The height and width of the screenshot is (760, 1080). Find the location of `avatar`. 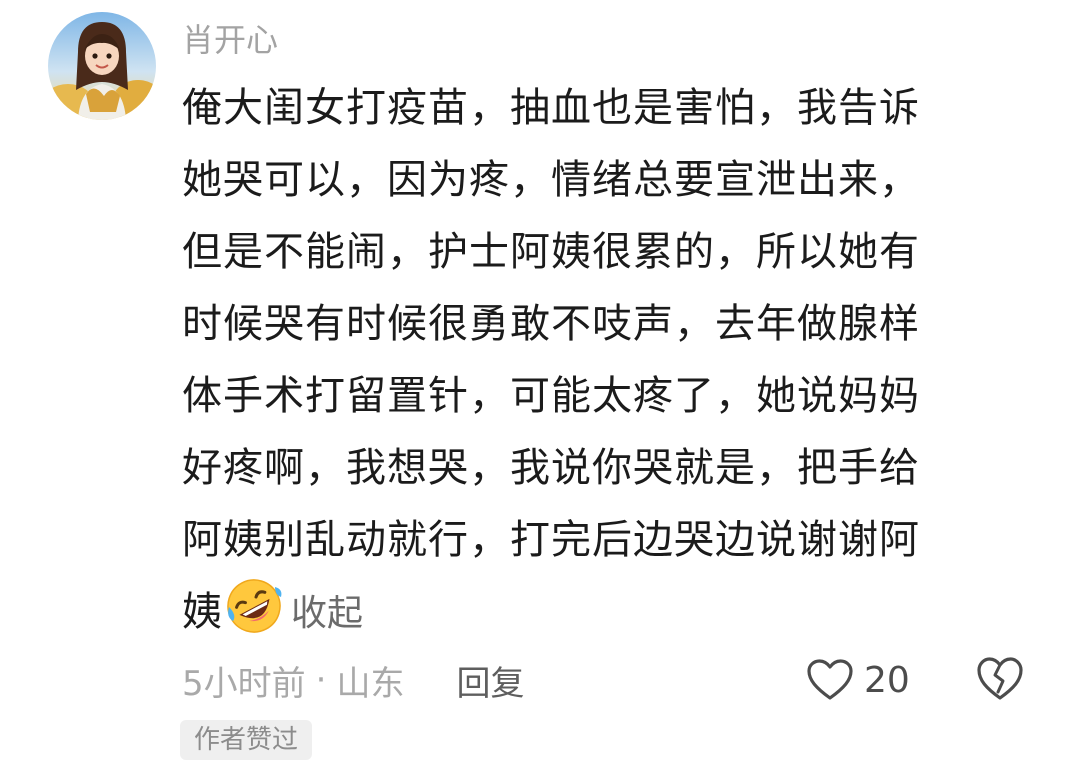

avatar is located at coordinates (102, 66).